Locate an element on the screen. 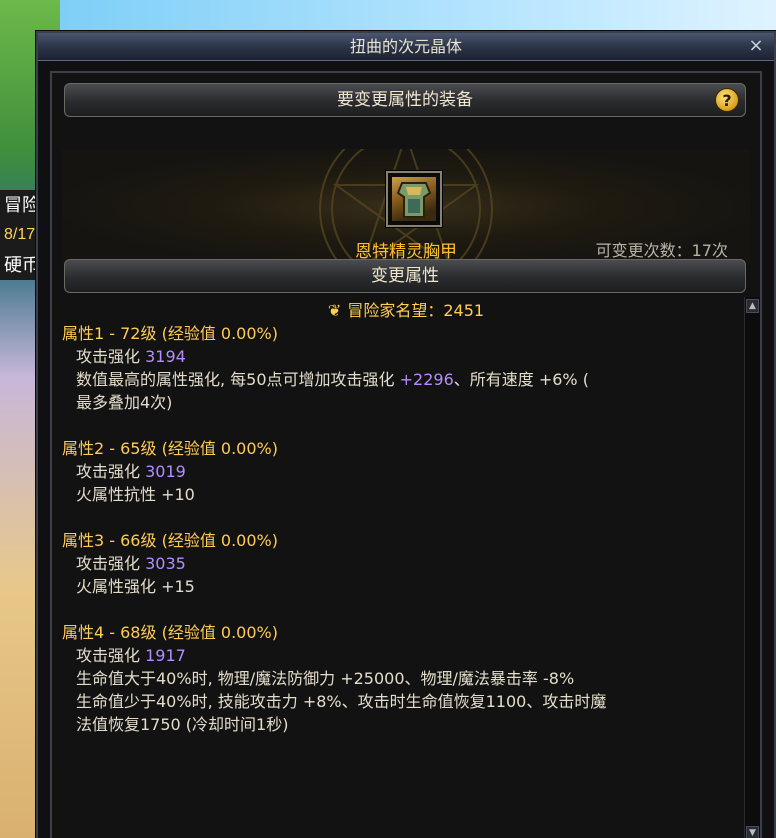 This screenshot has width=776, height=838. effect-text: 数值最高的属性强化, 每50点可增加攻击强化 is located at coordinates (238, 379).